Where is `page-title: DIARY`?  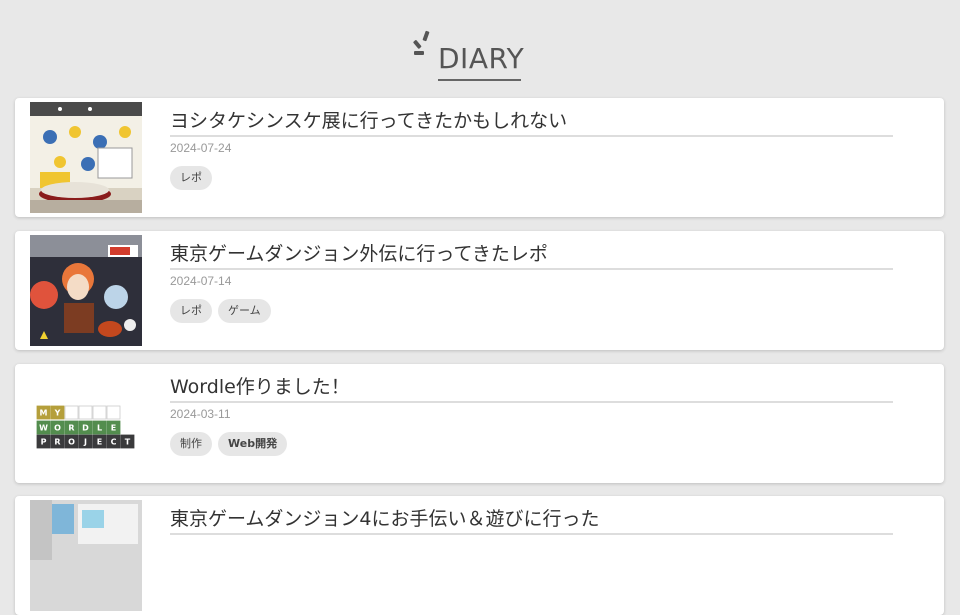
page-title: DIARY is located at coordinates (481, 58).